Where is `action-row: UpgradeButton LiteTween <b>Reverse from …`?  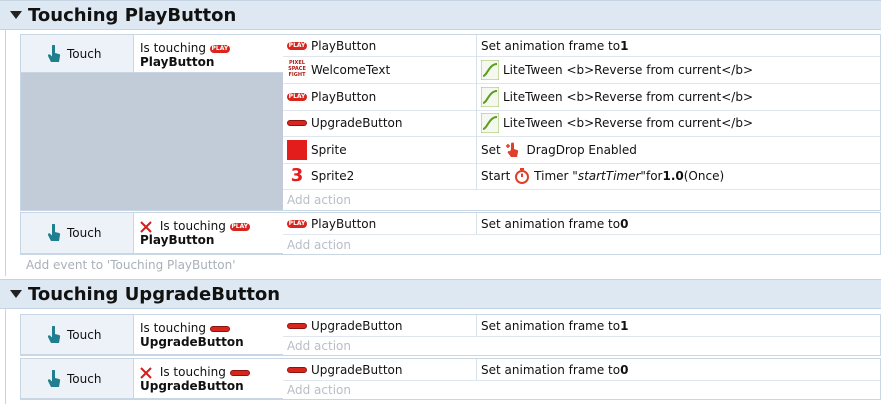 action-row: UpgradeButton LiteTween <b>Reverse from … is located at coordinates (581, 123).